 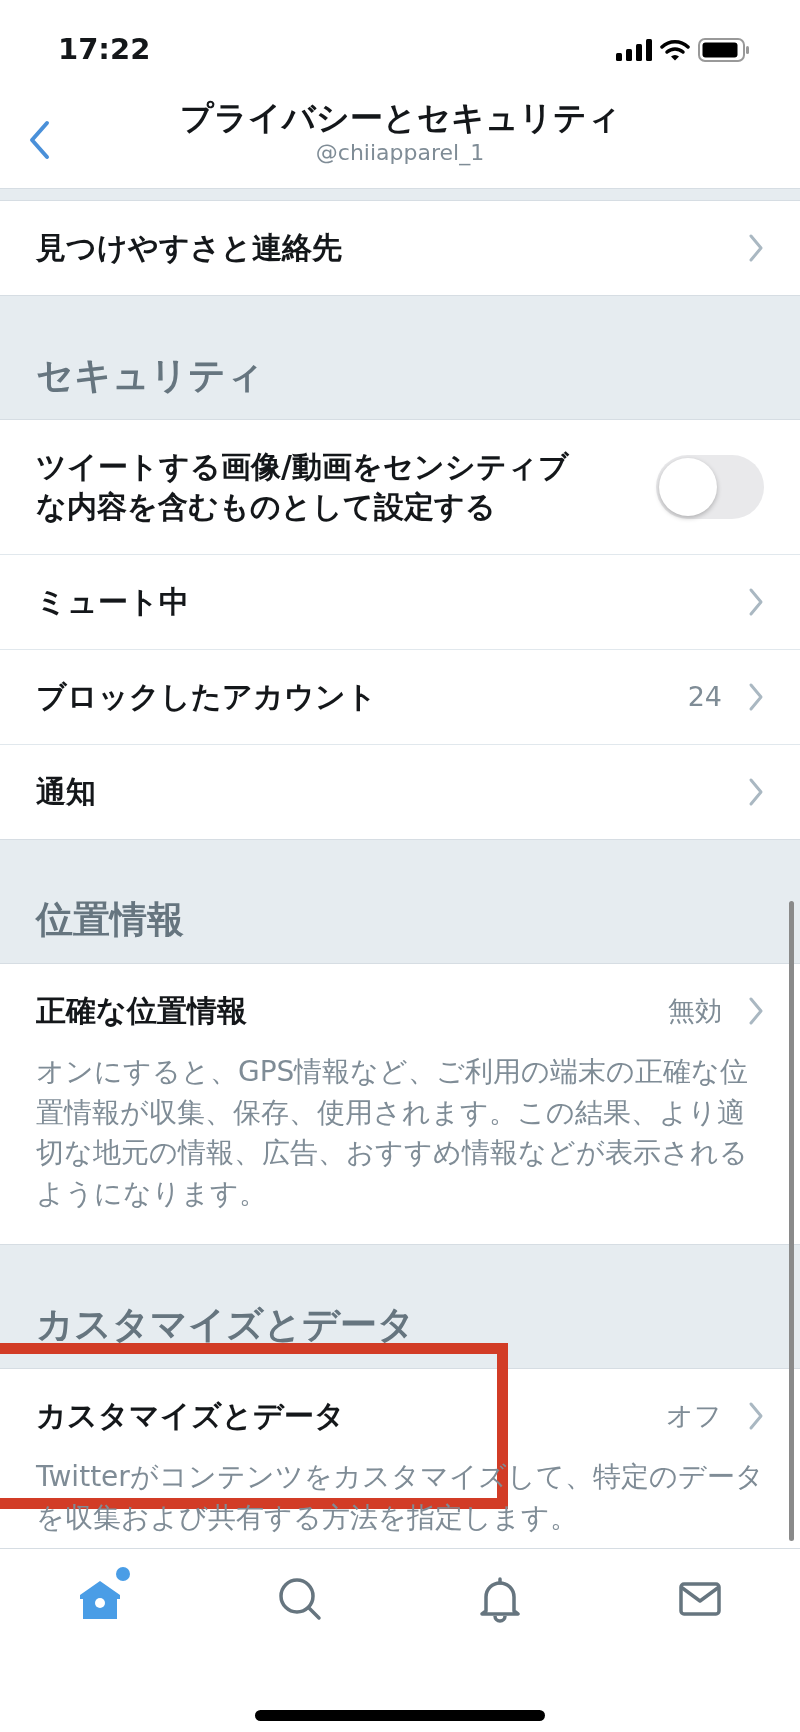 What do you see at coordinates (710, 487) in the screenshot?
I see `toggle-switch` at bounding box center [710, 487].